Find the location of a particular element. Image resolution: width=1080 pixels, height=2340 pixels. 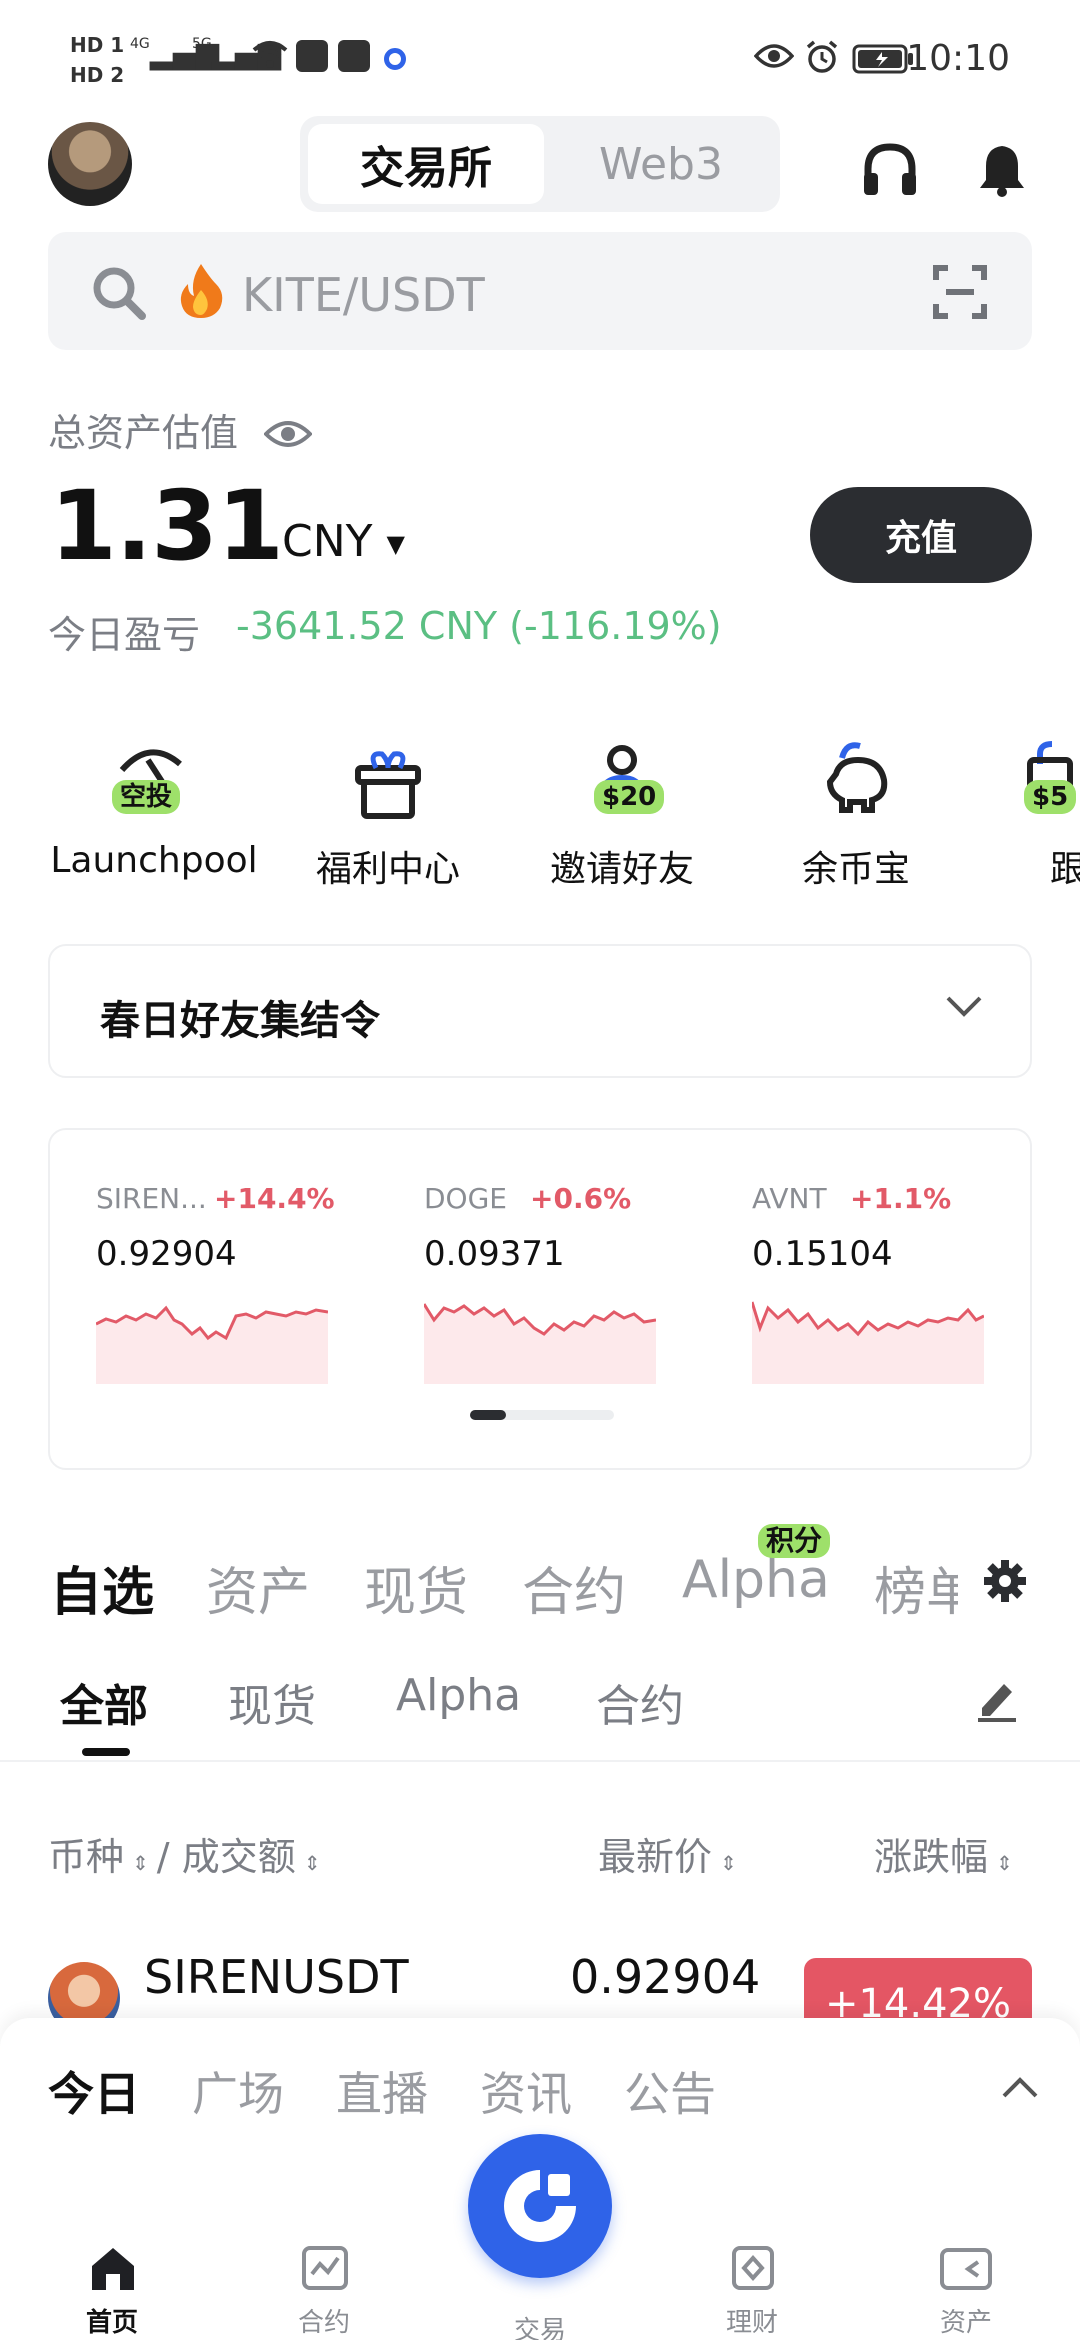

app-notification-icon is located at coordinates (312, 56).